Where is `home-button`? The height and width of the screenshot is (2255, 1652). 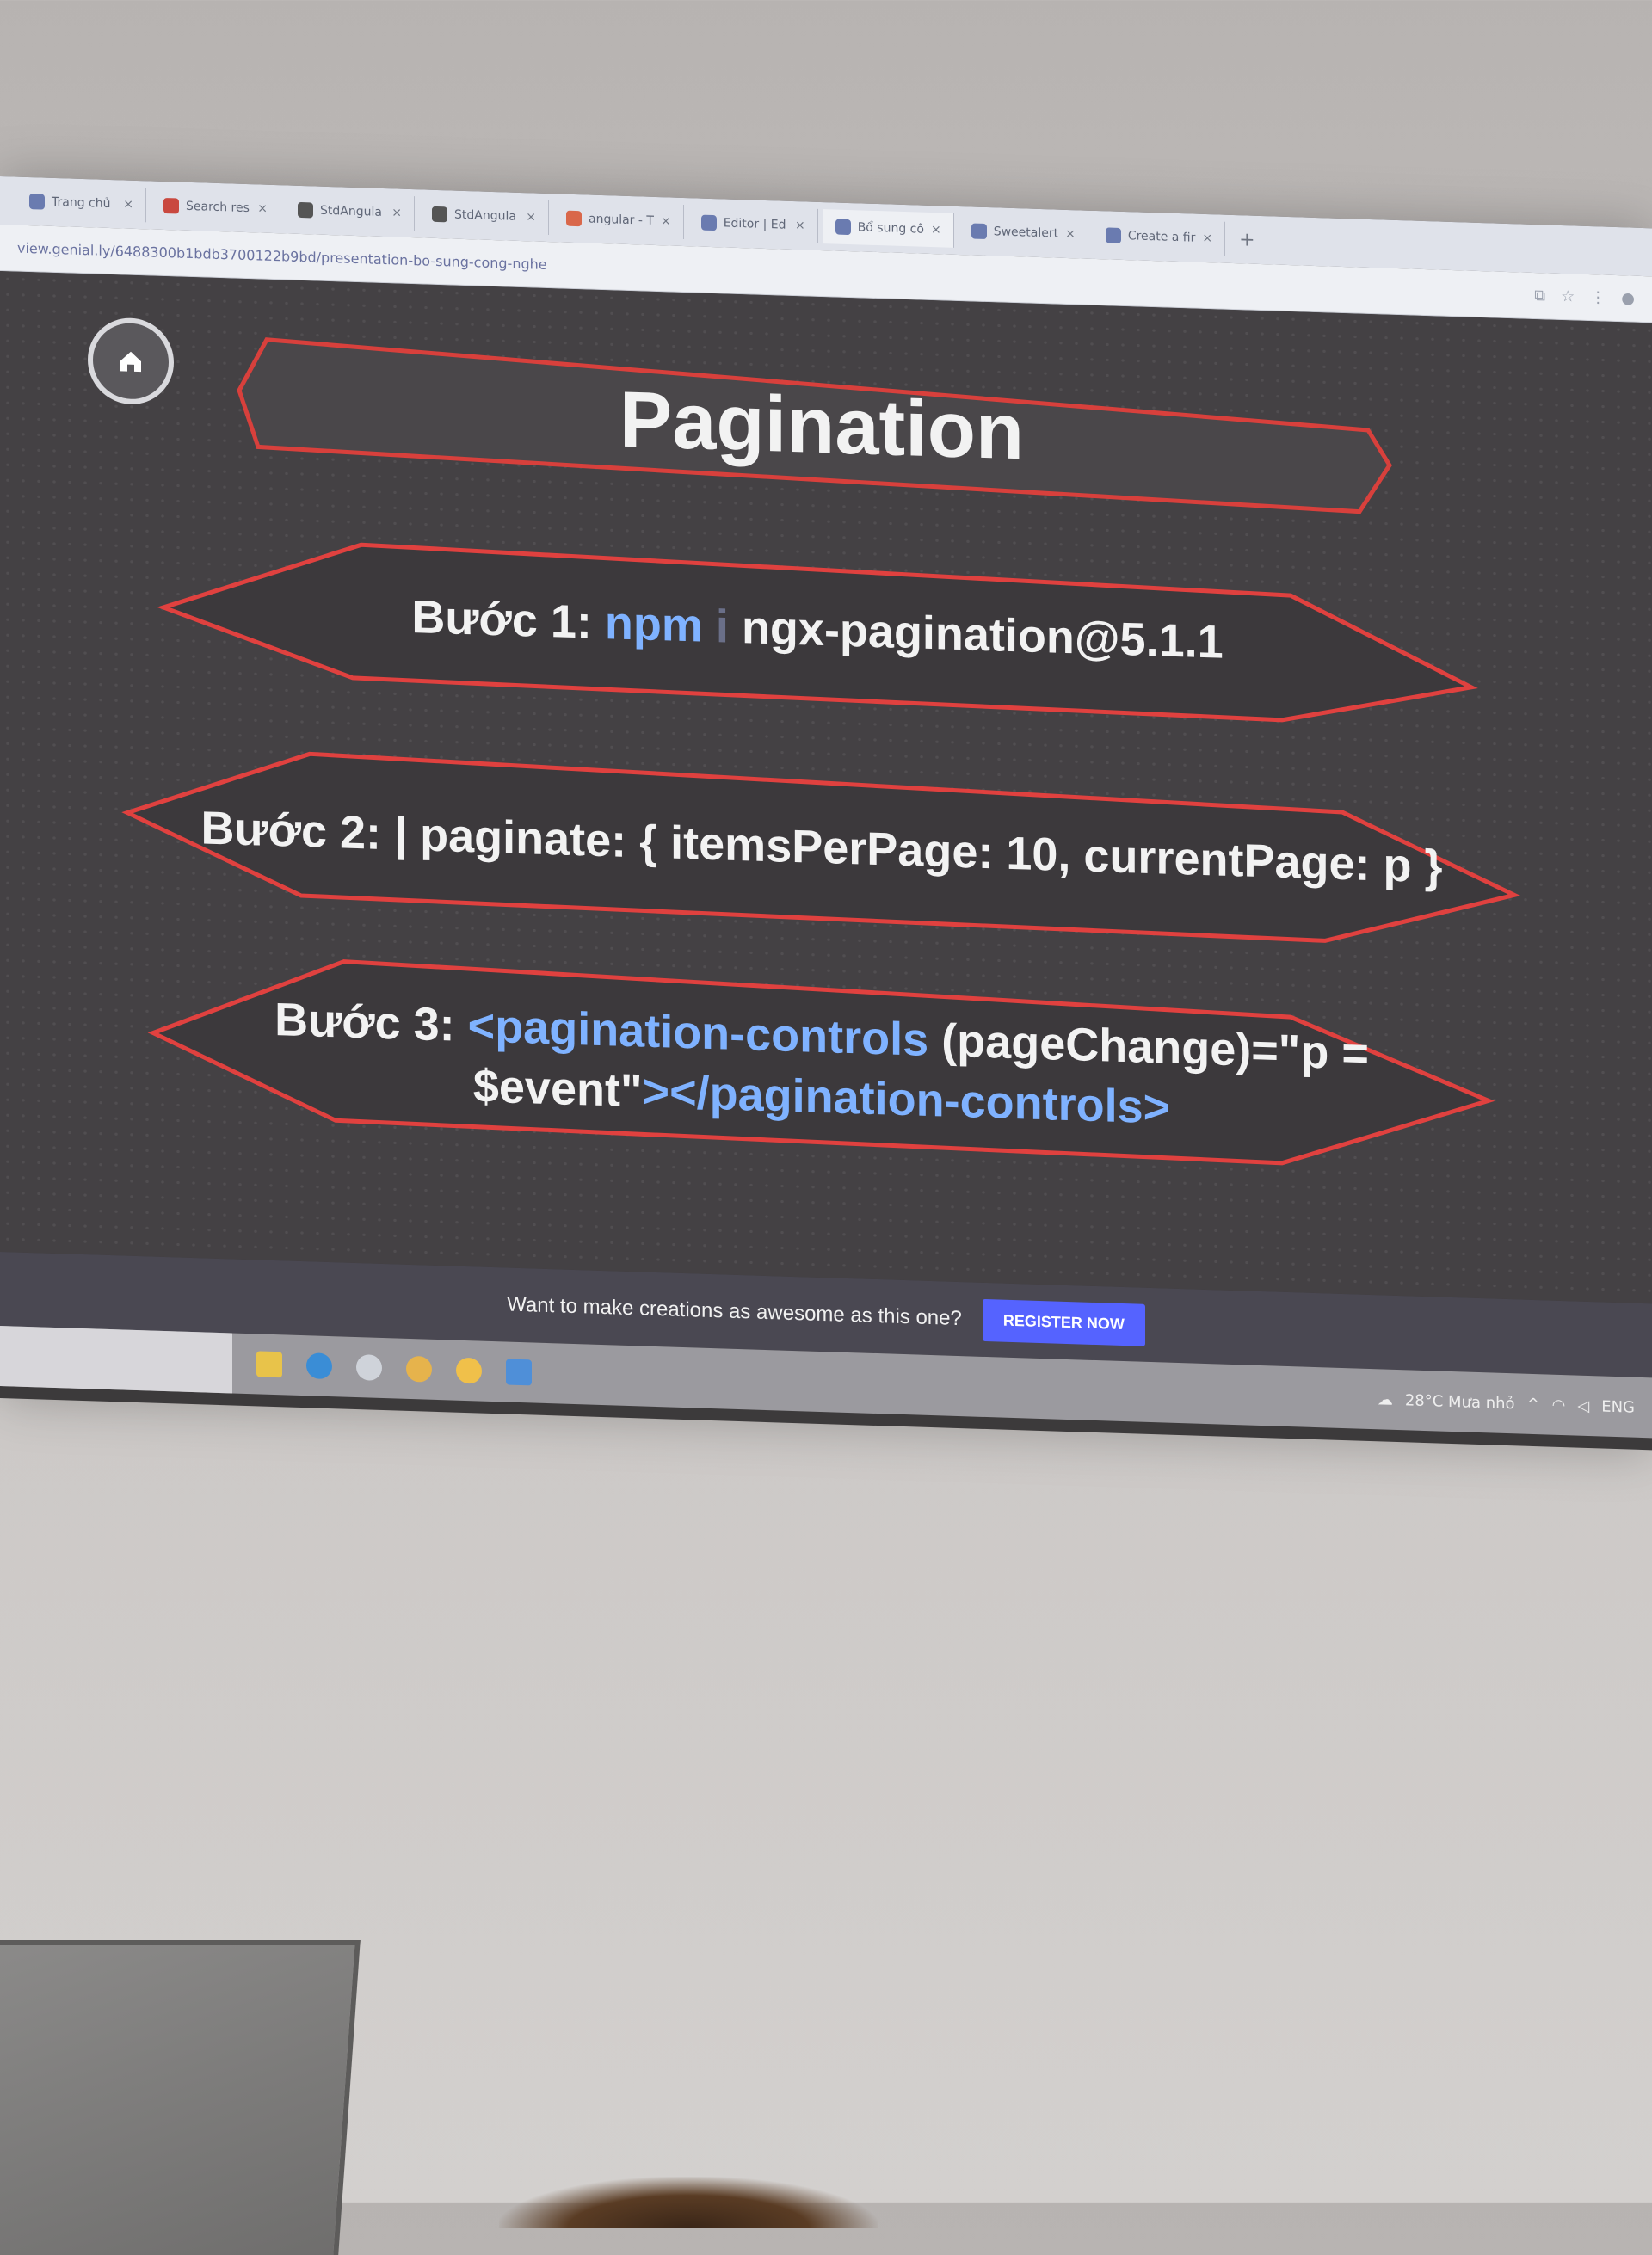 home-button is located at coordinates (131, 361).